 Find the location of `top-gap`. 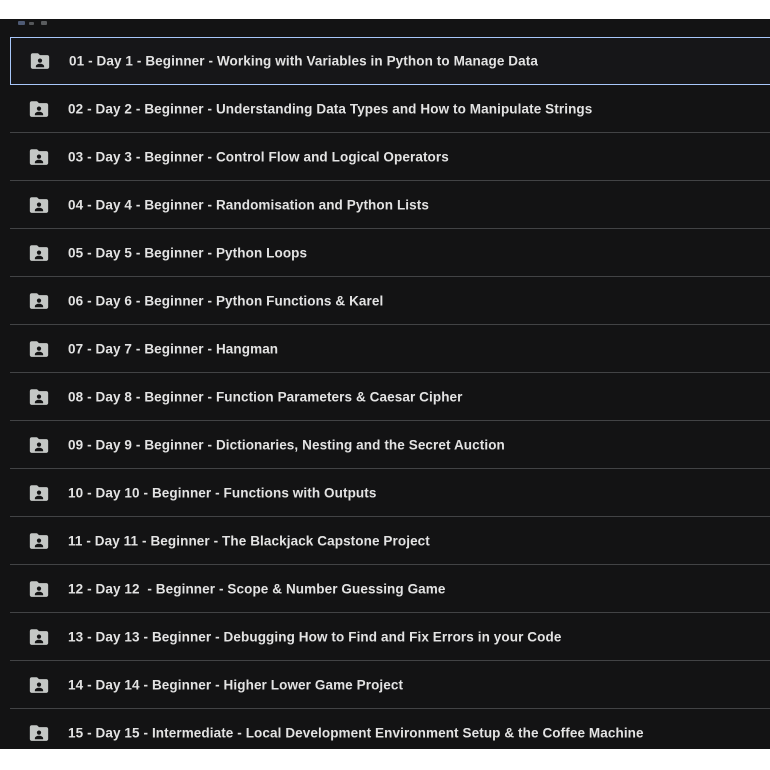

top-gap is located at coordinates (385, 9).